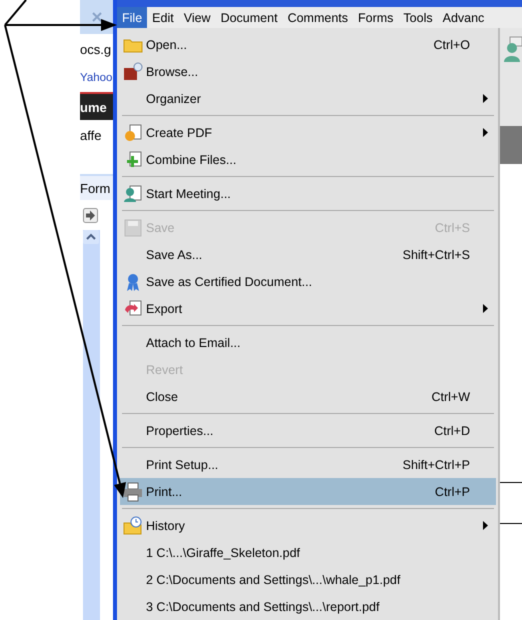 The height and width of the screenshot is (620, 522). I want to click on menu-item: Close Ctrl+W, so click(308, 396).